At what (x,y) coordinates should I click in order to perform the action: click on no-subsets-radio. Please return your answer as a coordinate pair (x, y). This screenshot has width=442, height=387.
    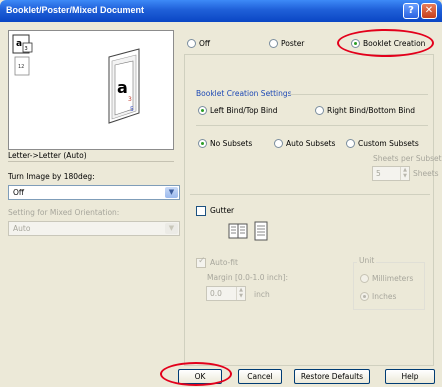
    Looking at the image, I should click on (202, 143).